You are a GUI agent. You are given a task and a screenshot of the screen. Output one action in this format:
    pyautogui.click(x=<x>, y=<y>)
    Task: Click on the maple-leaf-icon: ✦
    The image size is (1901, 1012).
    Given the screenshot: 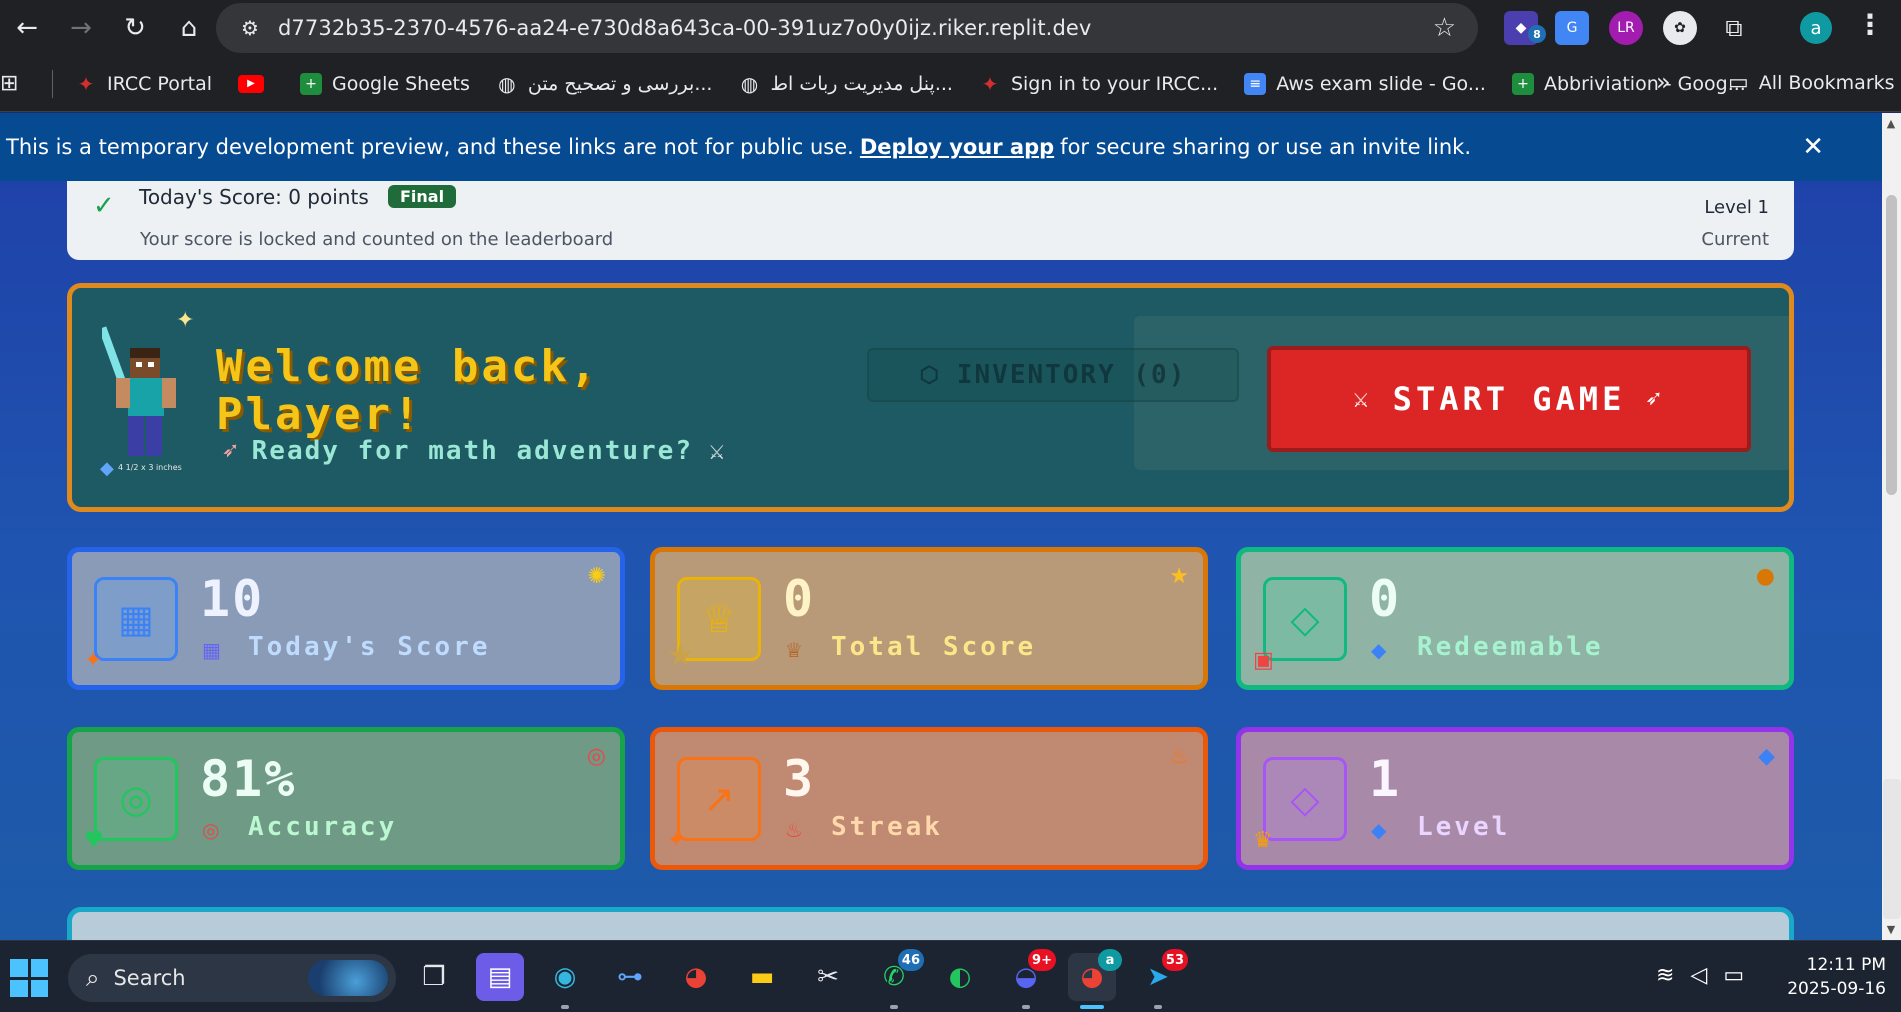 What is the action you would take?
    pyautogui.click(x=86, y=83)
    